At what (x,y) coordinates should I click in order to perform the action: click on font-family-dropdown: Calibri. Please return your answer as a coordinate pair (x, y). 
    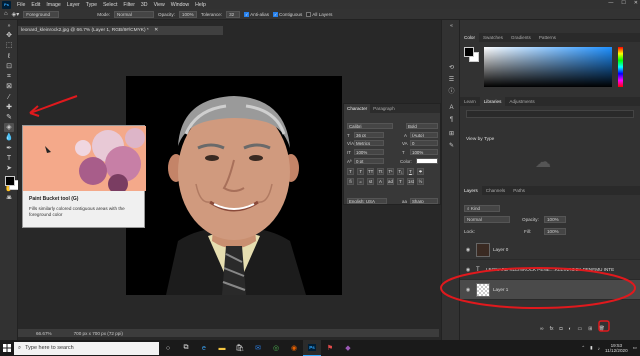
    Looking at the image, I should click on (370, 126).